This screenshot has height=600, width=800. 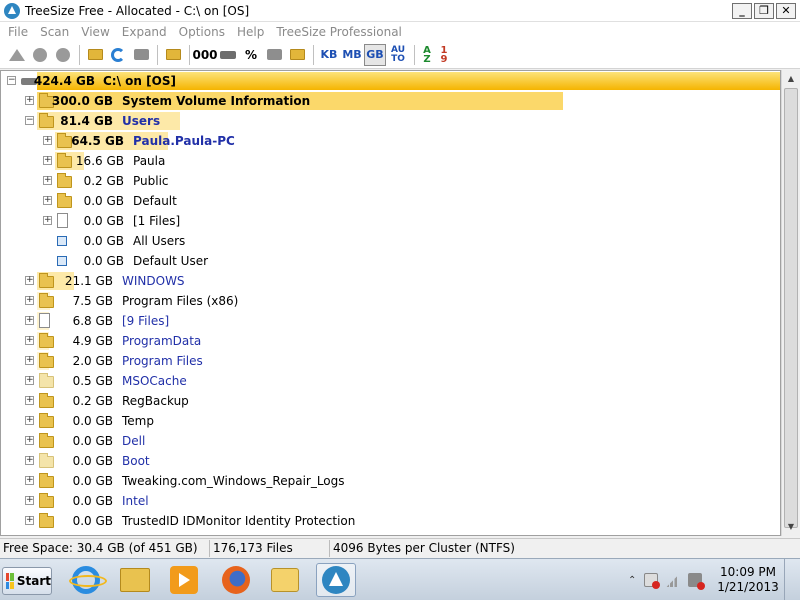 What do you see at coordinates (390, 121) in the screenshot?
I see `tree-row: − 81.4 GB Users` at bounding box center [390, 121].